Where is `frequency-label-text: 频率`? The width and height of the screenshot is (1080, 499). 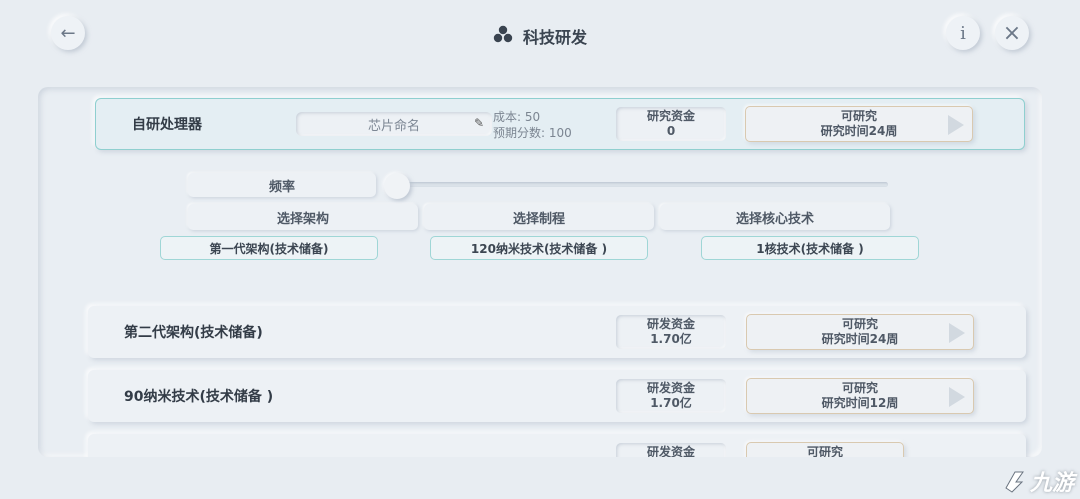
frequency-label-text: 频率 is located at coordinates (281, 187).